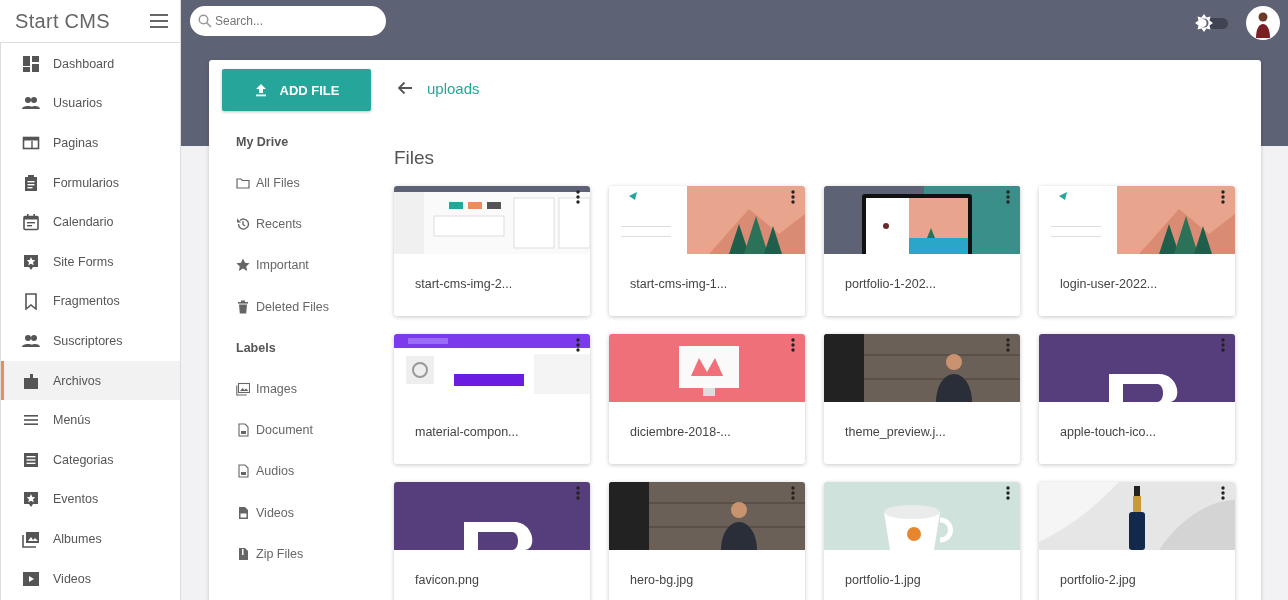  Describe the element at coordinates (243, 265) in the screenshot. I see `star-icon` at that location.